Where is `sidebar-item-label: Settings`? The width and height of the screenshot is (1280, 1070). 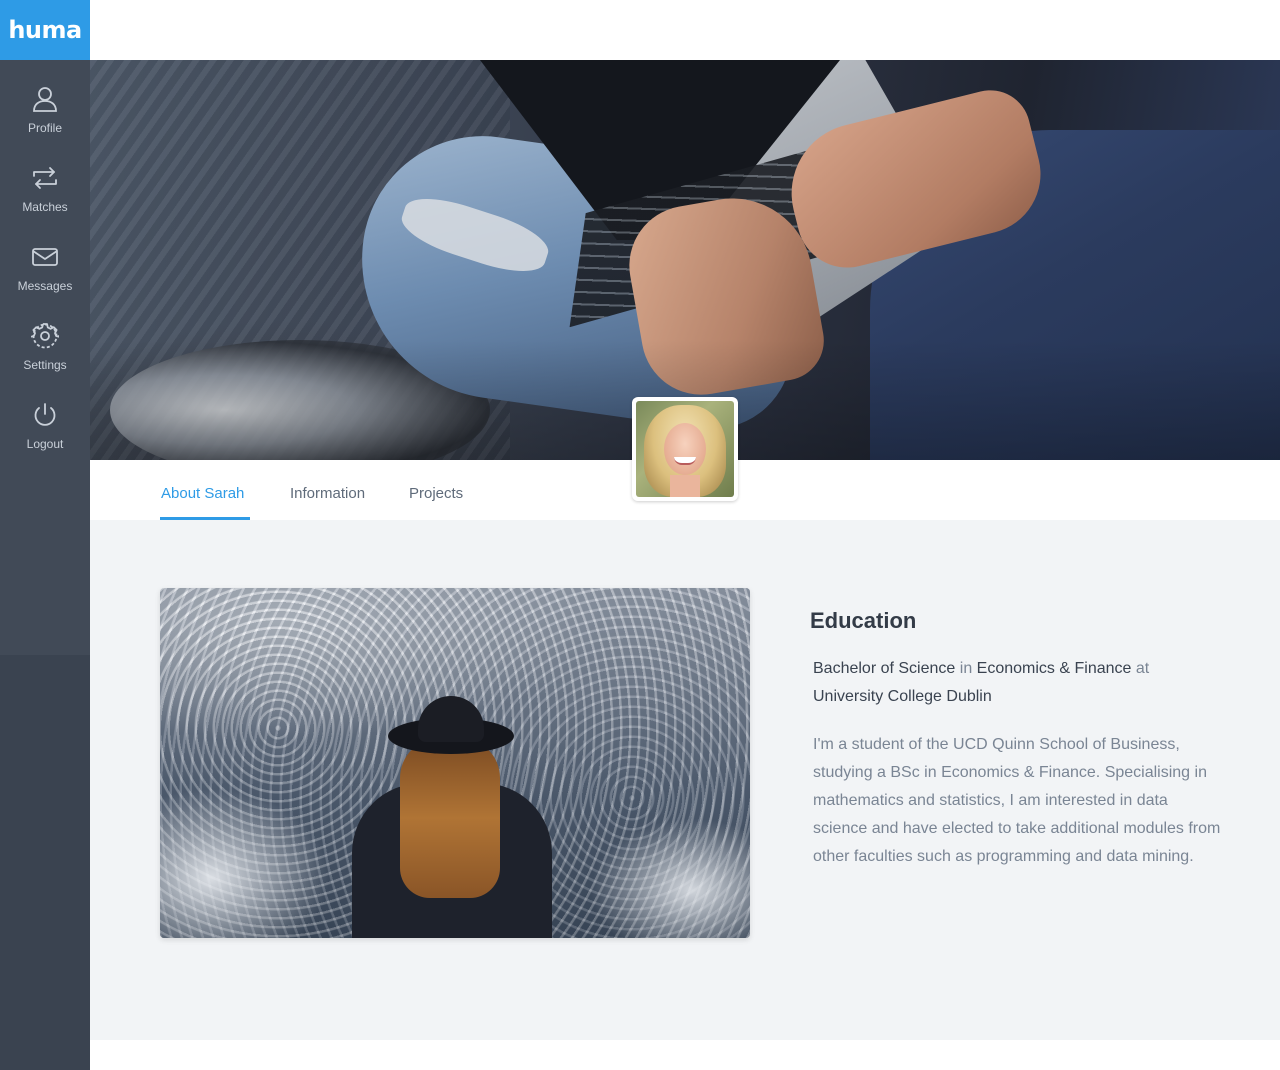
sidebar-item-label: Settings is located at coordinates (45, 365).